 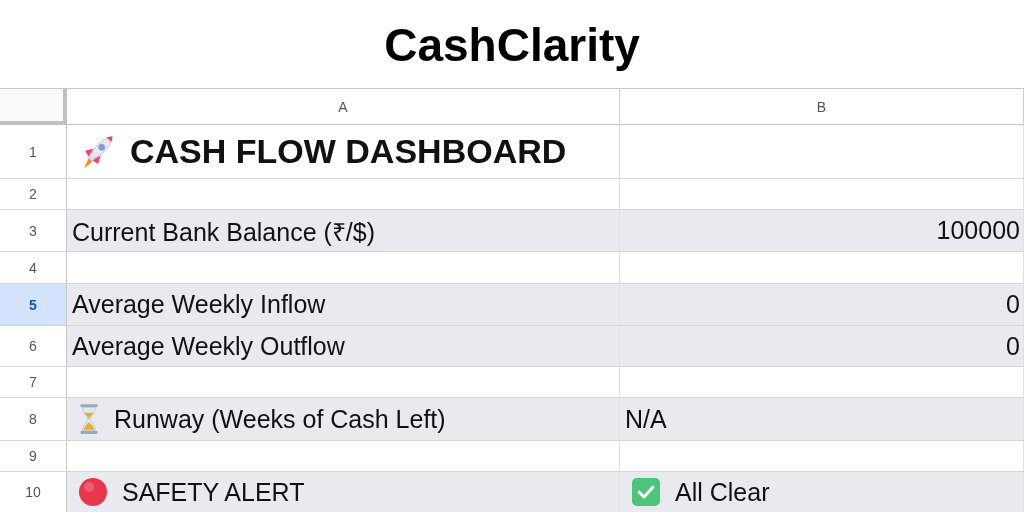 What do you see at coordinates (33, 107) in the screenshot?
I see `select-all-corner` at bounding box center [33, 107].